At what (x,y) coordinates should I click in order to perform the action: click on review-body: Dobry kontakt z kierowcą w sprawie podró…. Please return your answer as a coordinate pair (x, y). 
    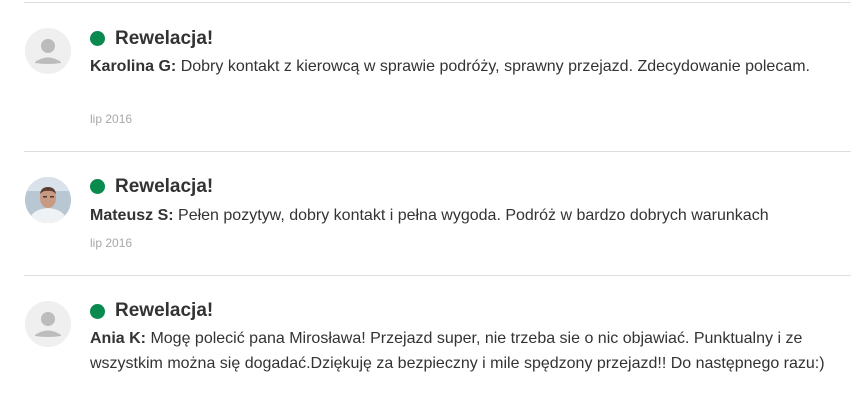
    Looking at the image, I should click on (495, 66).